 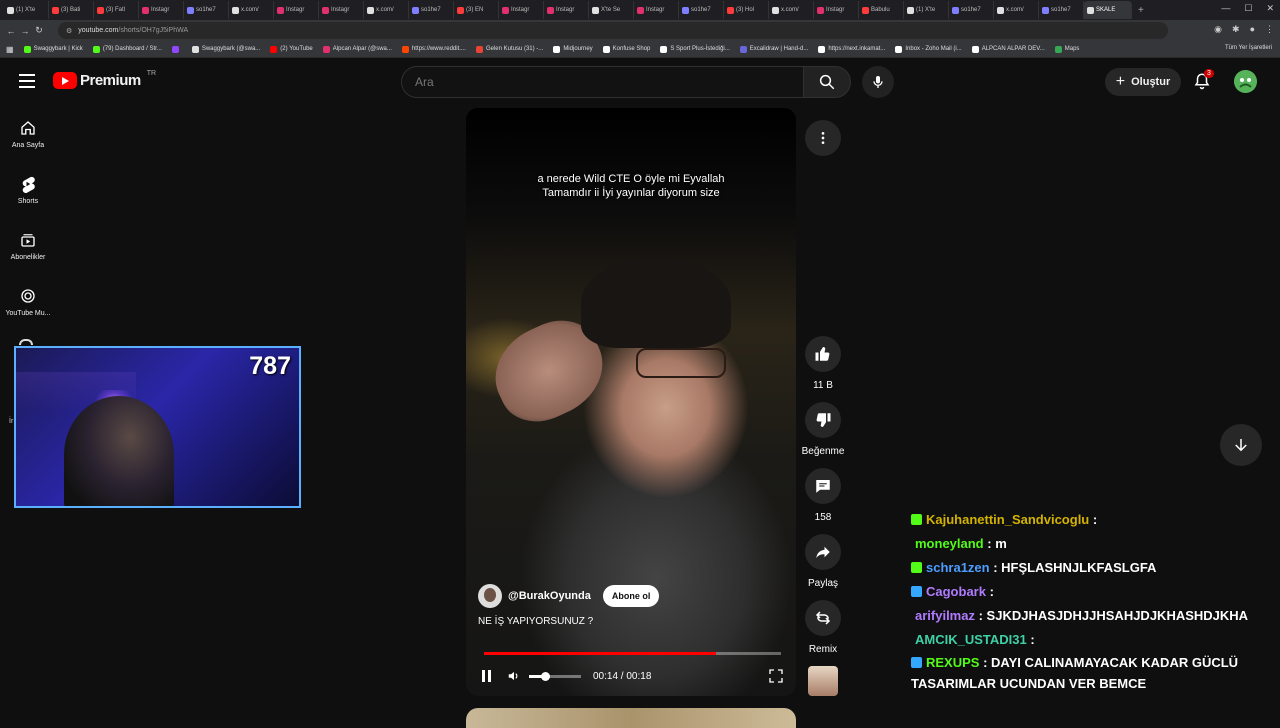 I want to click on progress-bar, so click(x=632, y=653).